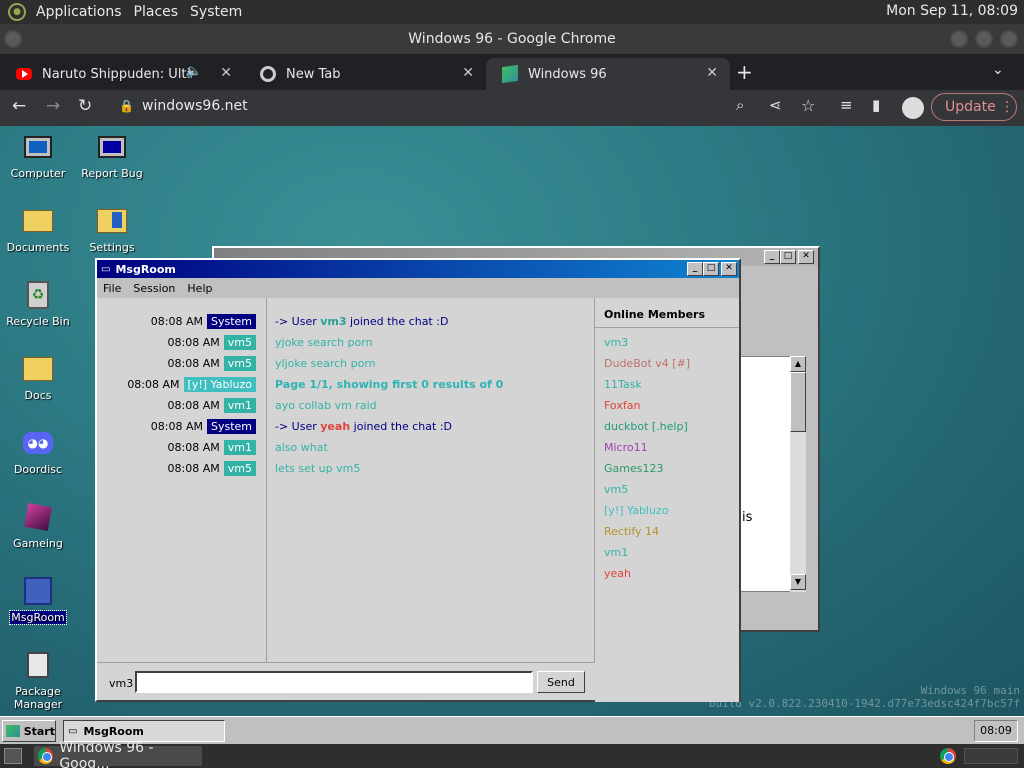  What do you see at coordinates (19, 106) in the screenshot?
I see `back-icon: ←` at bounding box center [19, 106].